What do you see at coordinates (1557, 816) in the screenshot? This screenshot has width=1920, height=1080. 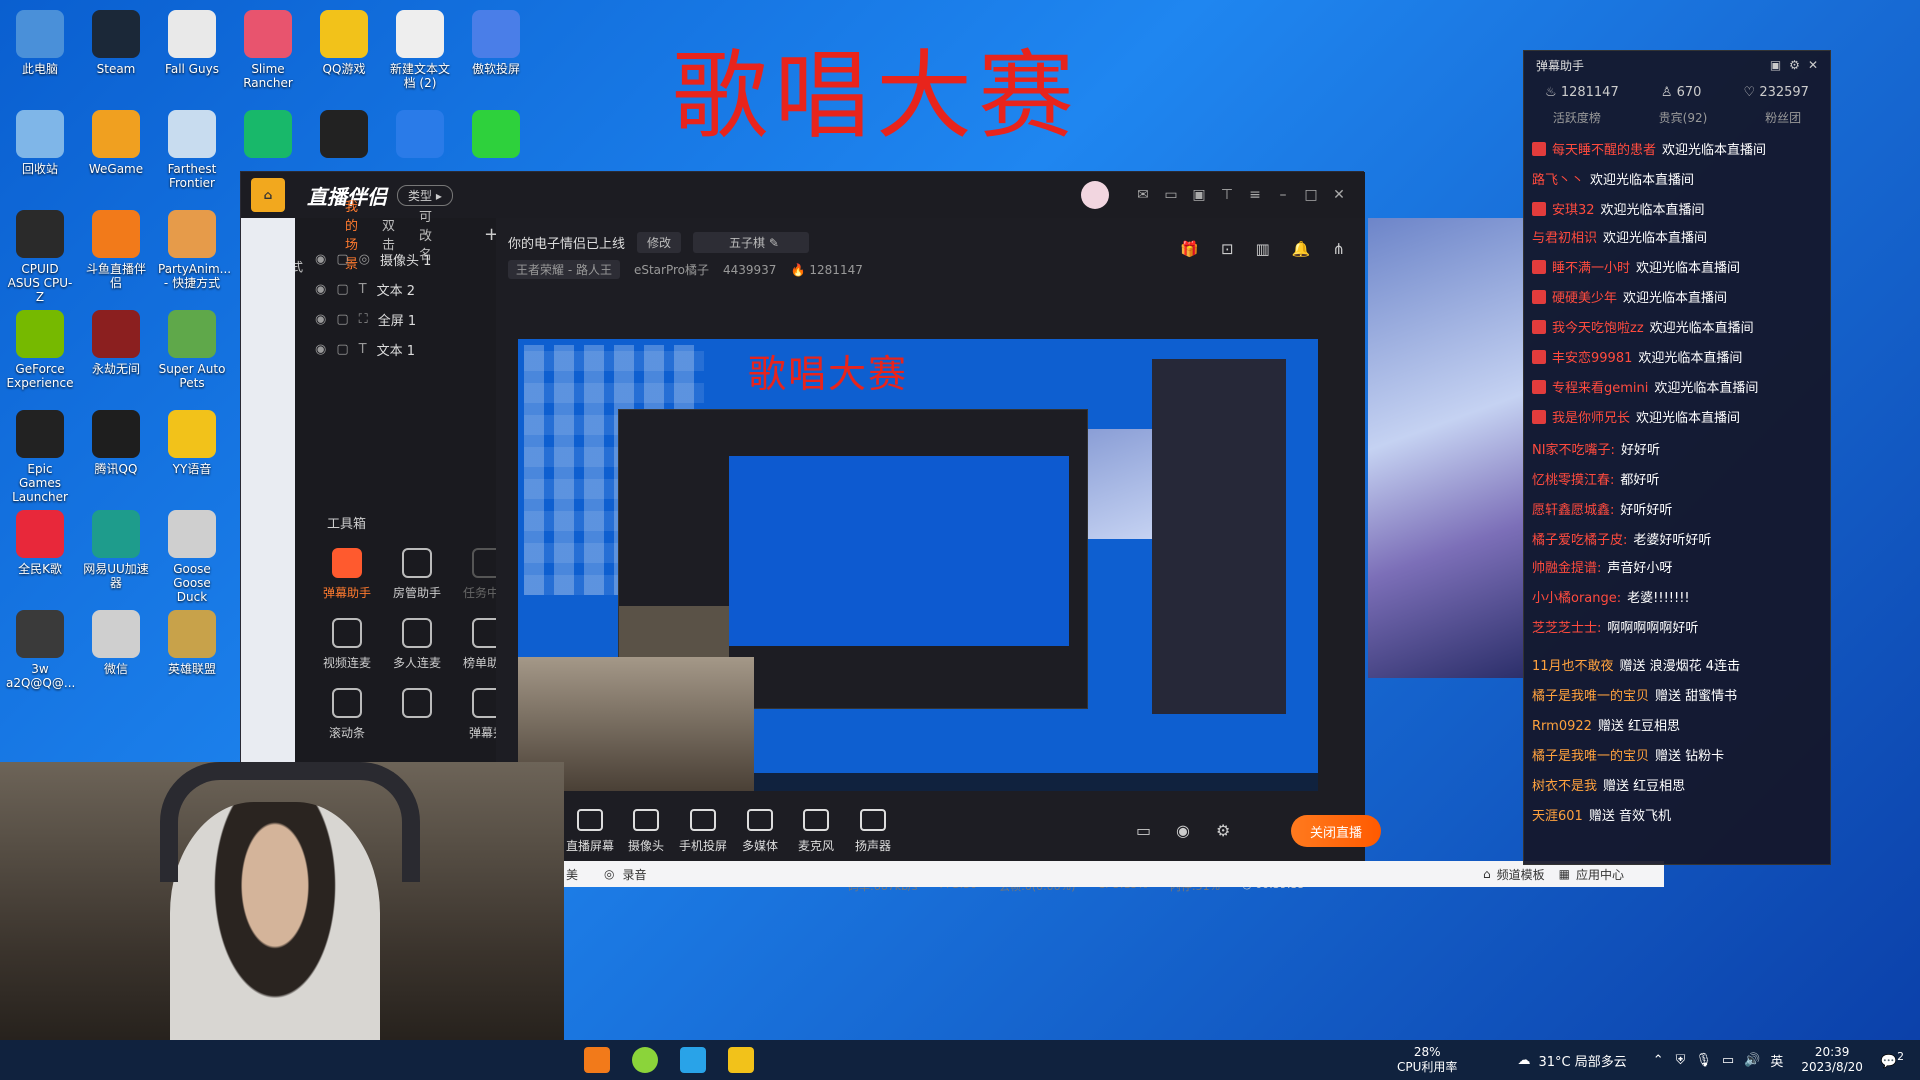 I see `chat-username: 天涯601` at bounding box center [1557, 816].